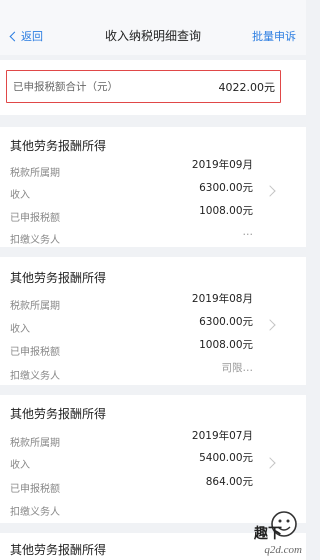  What do you see at coordinates (65, 87) in the screenshot?
I see `summary-label: 已申报税额合计（元）` at bounding box center [65, 87].